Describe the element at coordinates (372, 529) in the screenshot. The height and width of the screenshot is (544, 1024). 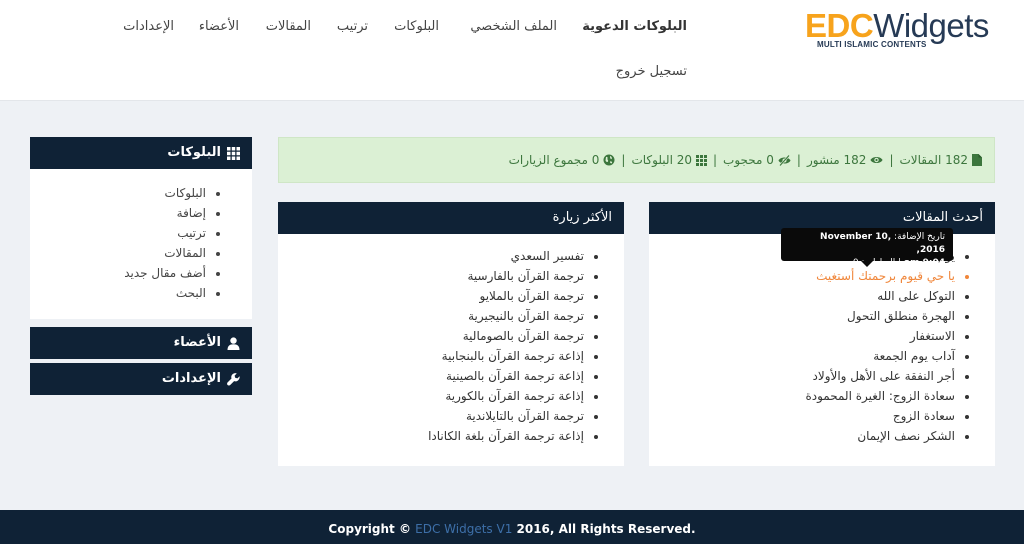
I see `footer-copyright: Copyright ©` at that location.